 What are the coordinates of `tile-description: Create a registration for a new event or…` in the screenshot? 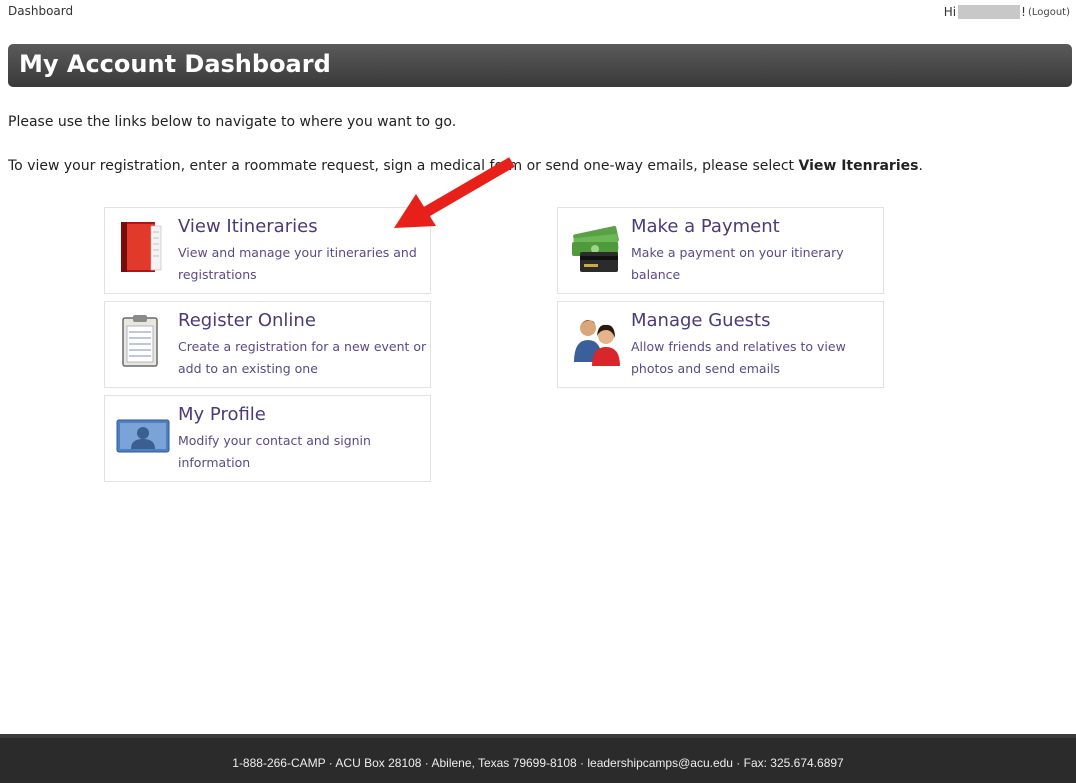 It's located at (302, 357).